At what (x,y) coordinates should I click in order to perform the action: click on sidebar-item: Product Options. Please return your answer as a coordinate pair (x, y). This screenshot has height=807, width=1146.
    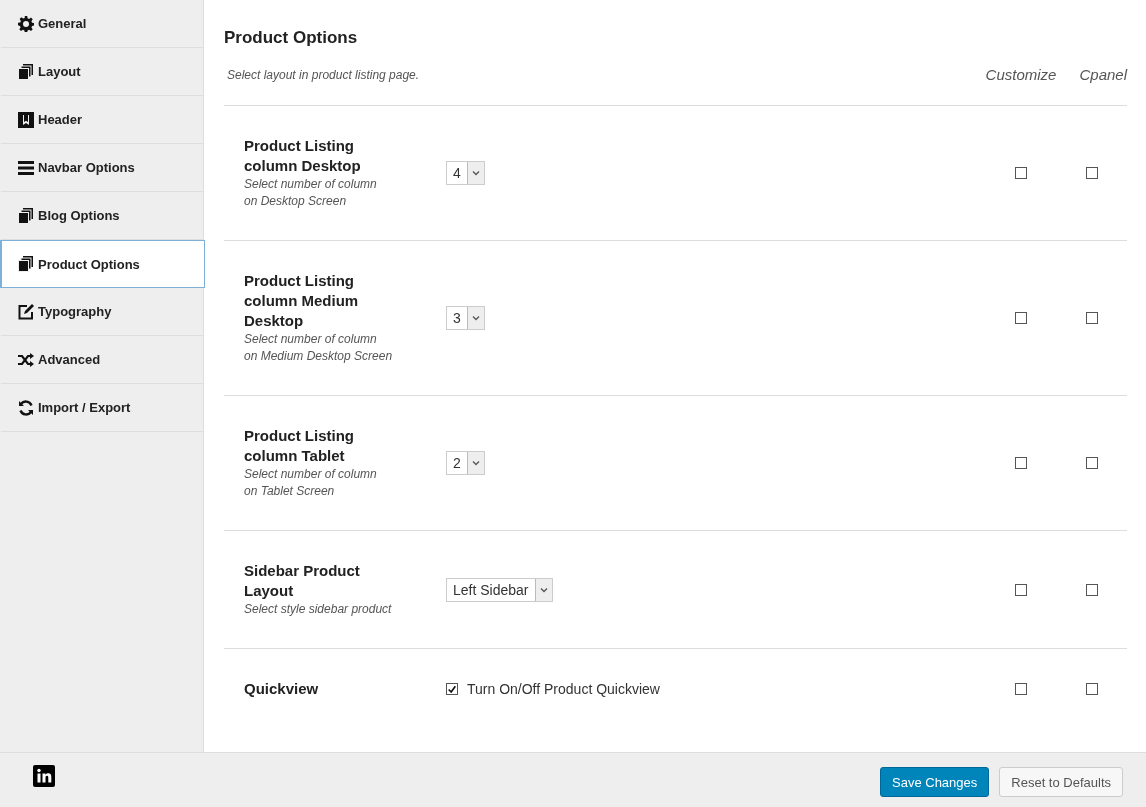
    Looking at the image, I should click on (102, 264).